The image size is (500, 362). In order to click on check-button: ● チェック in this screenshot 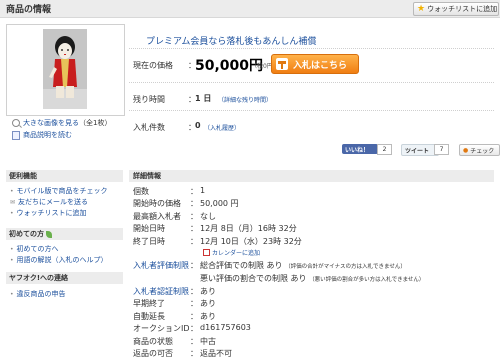, I will do `click(479, 150)`.